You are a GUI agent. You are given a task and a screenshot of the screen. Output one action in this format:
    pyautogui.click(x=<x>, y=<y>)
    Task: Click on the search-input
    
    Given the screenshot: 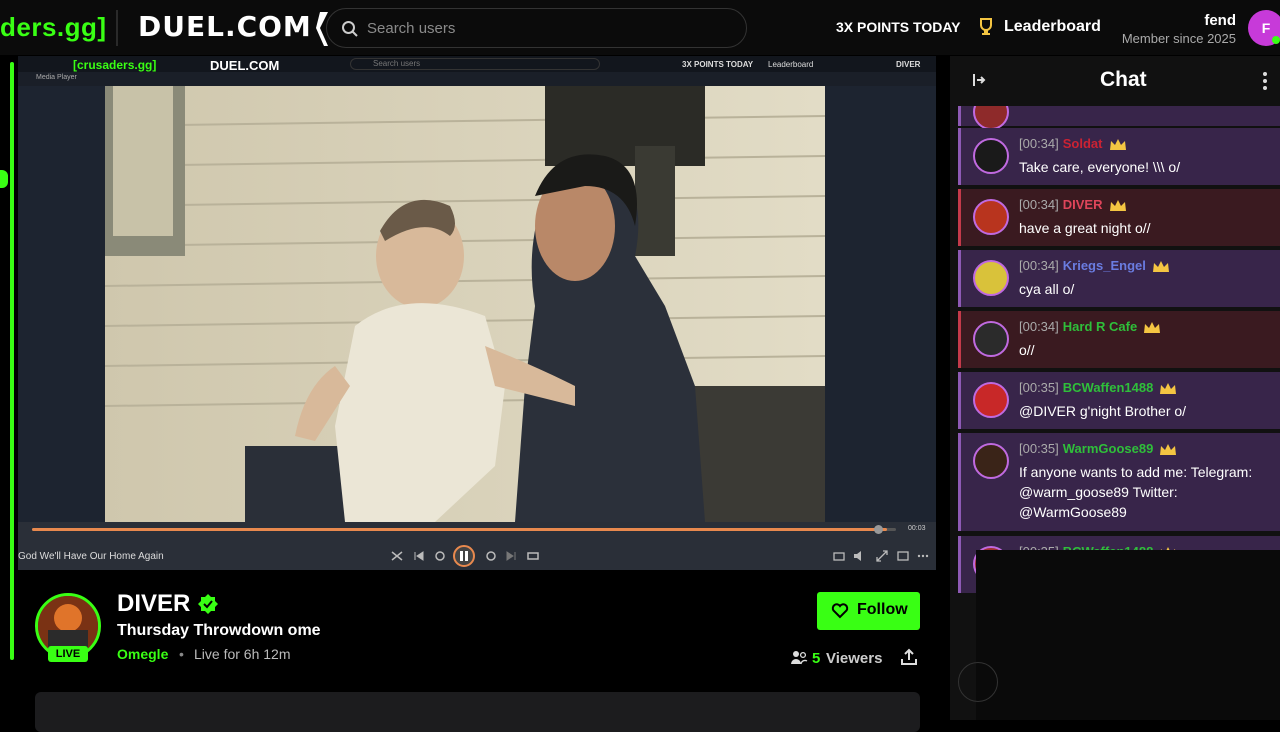 What is the action you would take?
    pyautogui.click(x=547, y=28)
    